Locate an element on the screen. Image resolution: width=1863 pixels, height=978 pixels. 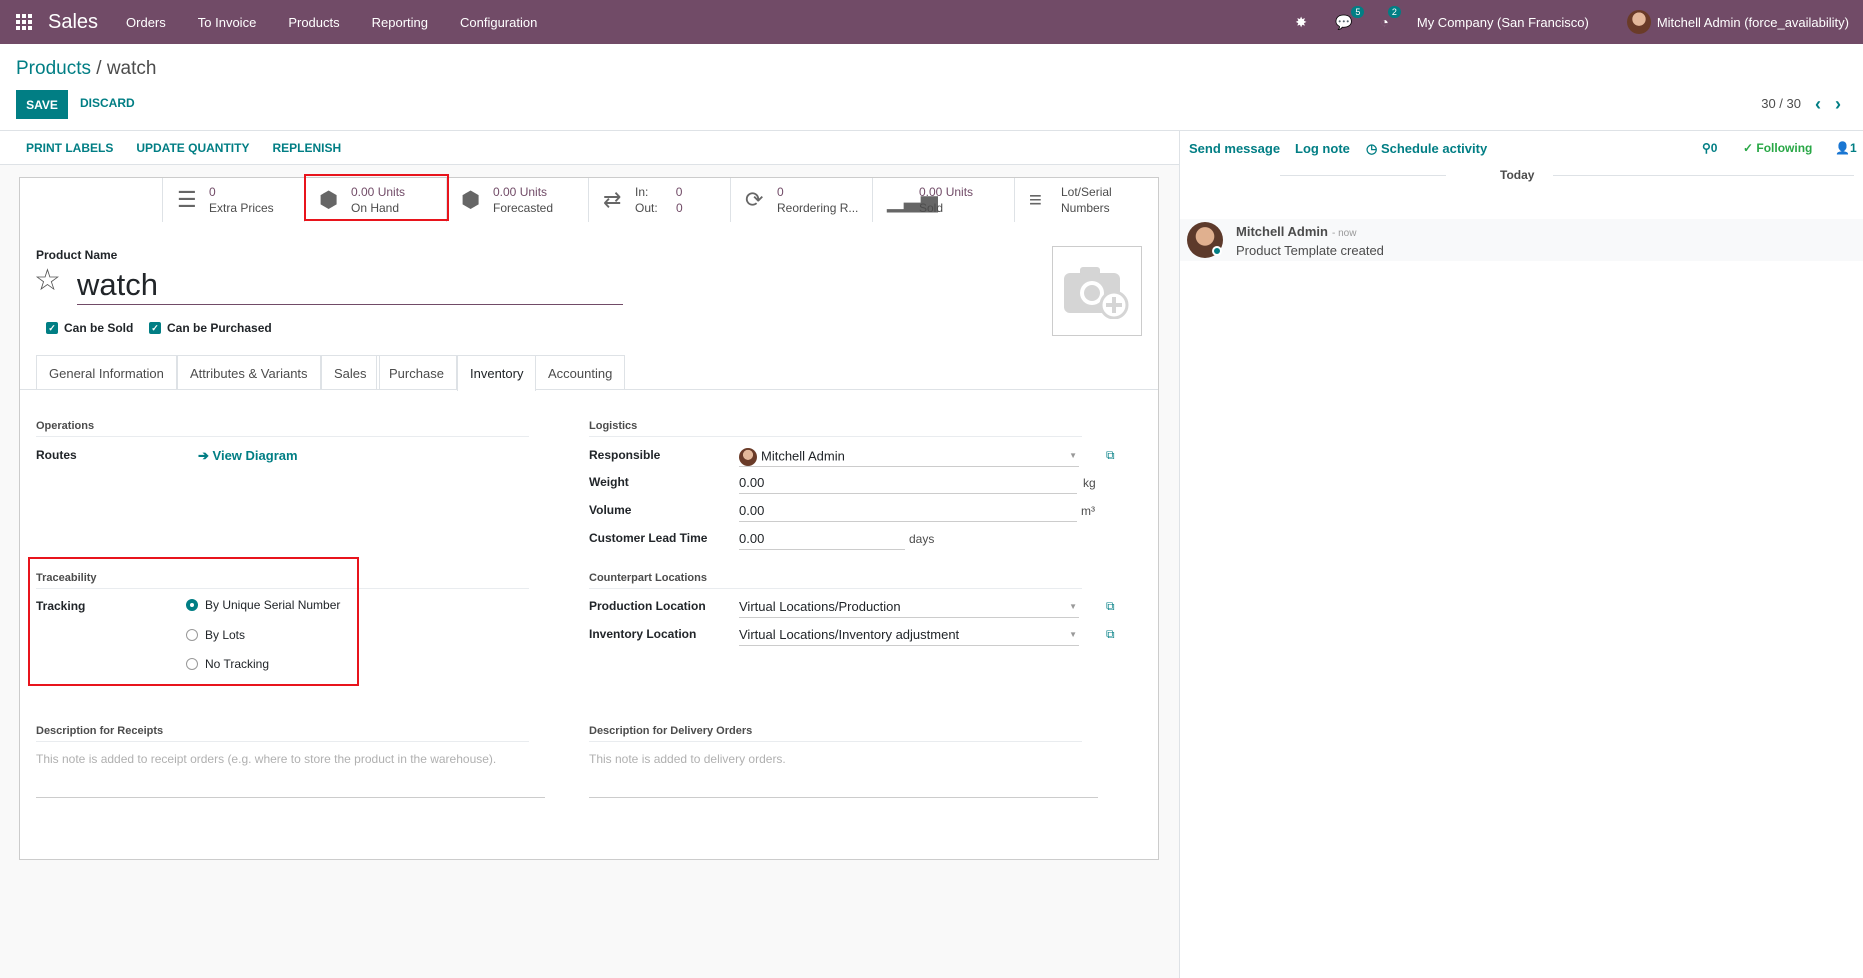
inventory-location-field: Virtual Locations/Inventory adjustment ▼ is located at coordinates (909, 635).